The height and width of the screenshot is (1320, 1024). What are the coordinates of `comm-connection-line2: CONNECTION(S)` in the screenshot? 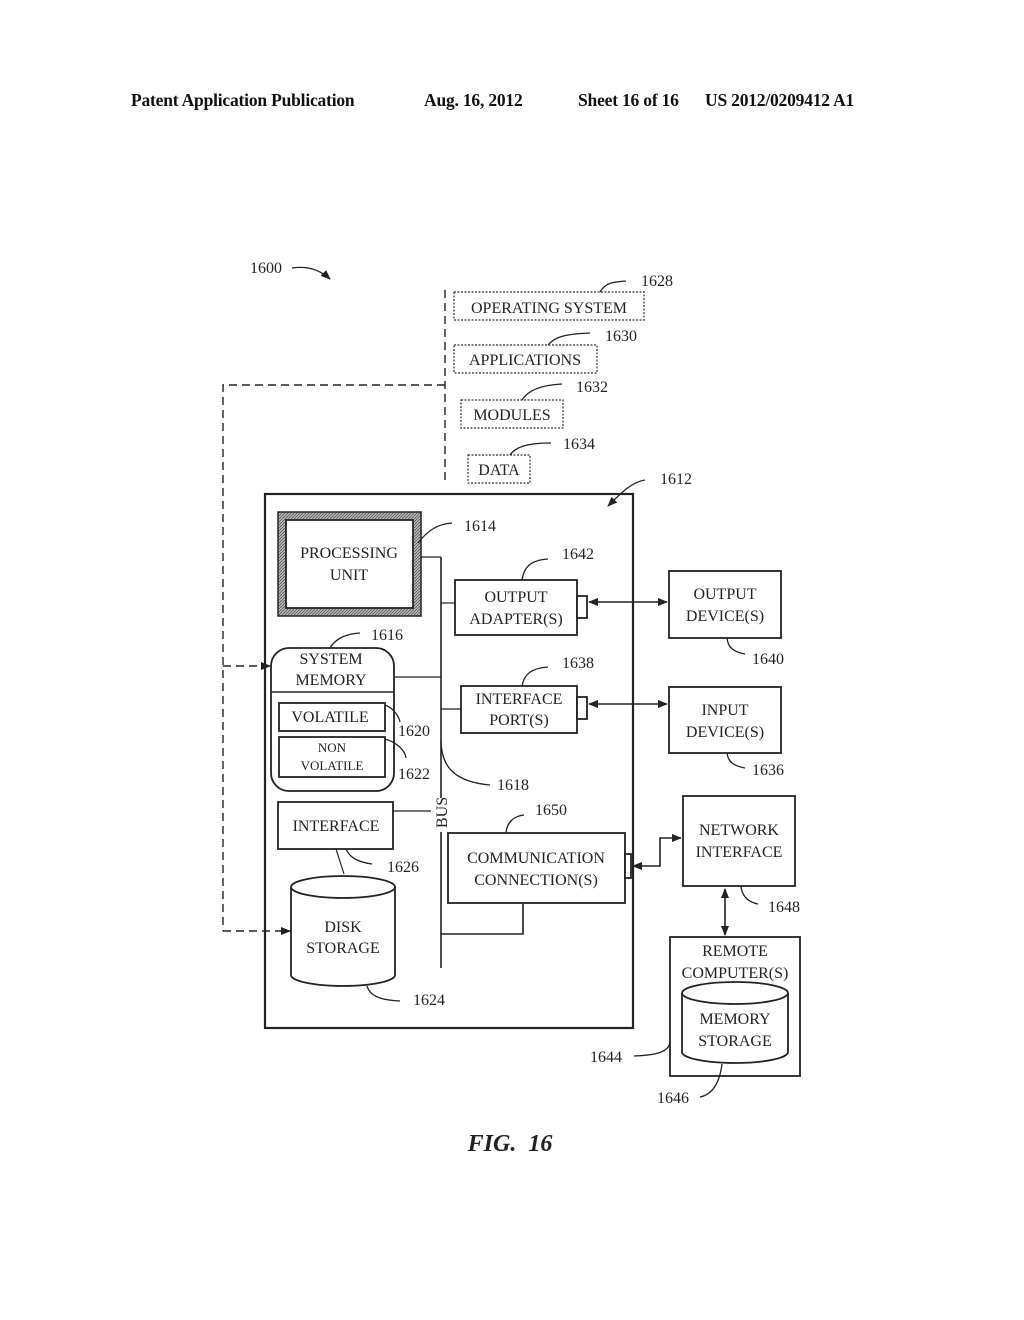 It's located at (536, 880).